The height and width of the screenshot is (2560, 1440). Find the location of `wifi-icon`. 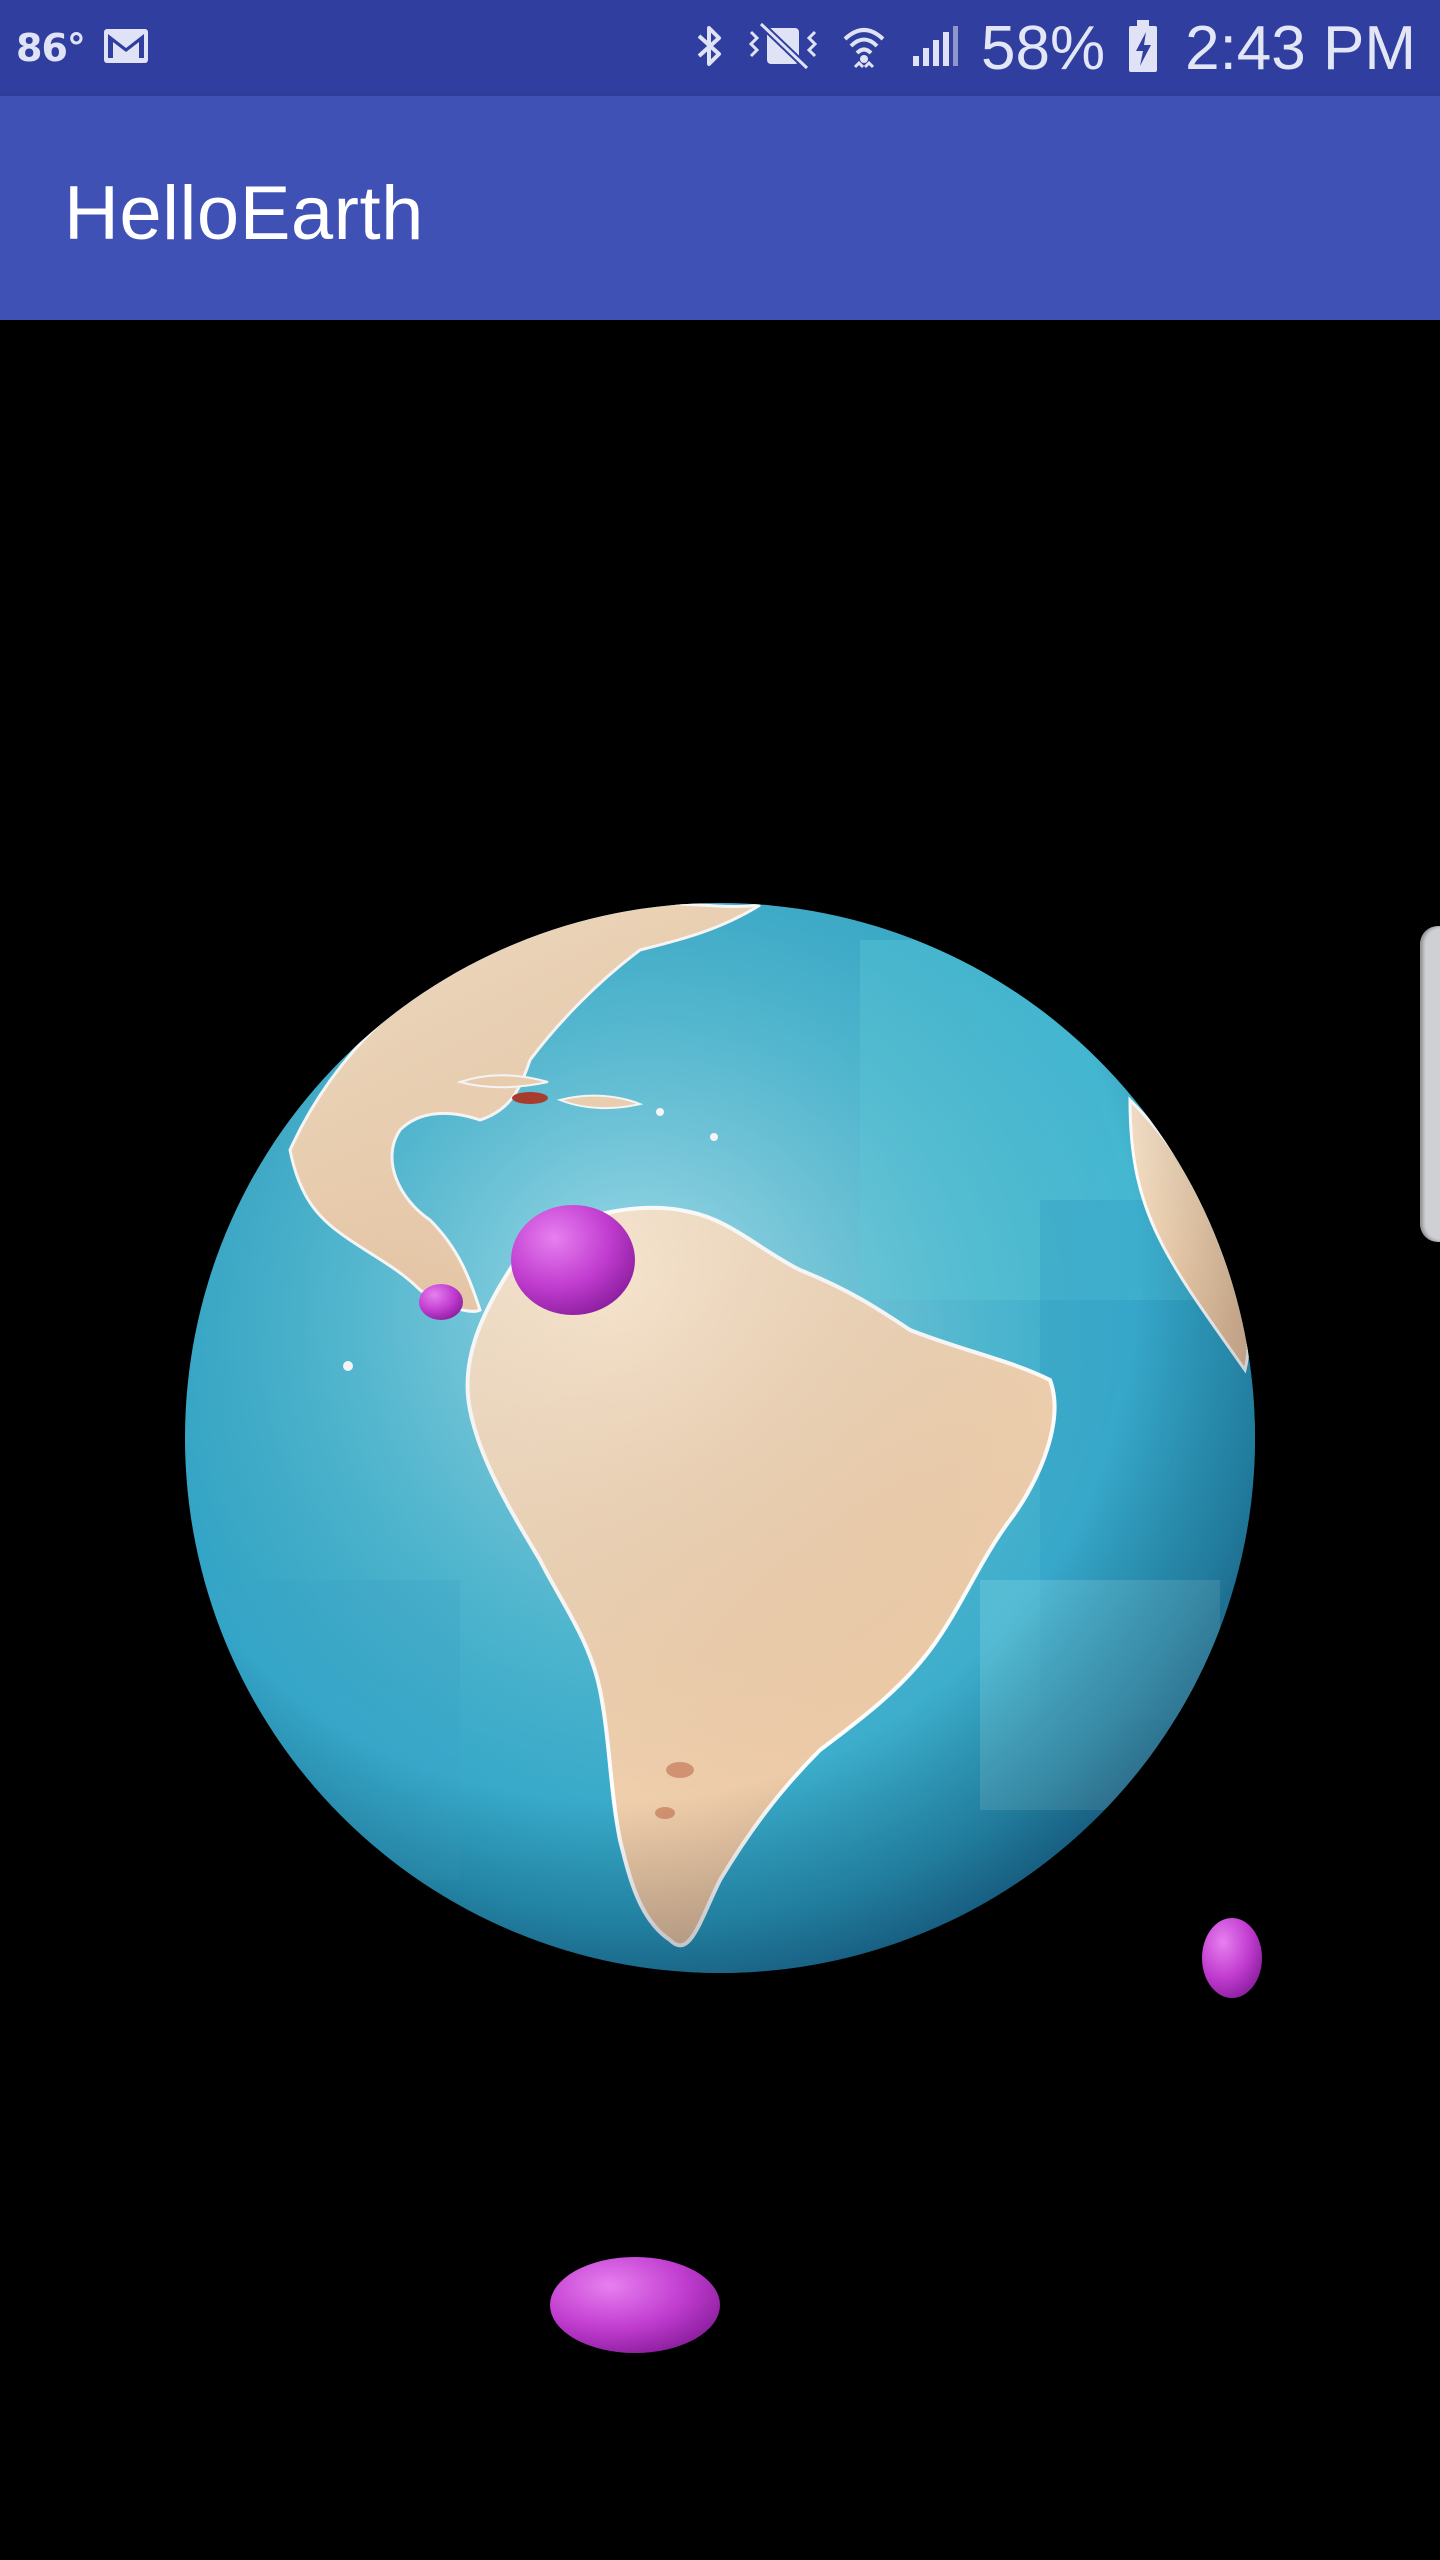

wifi-icon is located at coordinates (864, 48).